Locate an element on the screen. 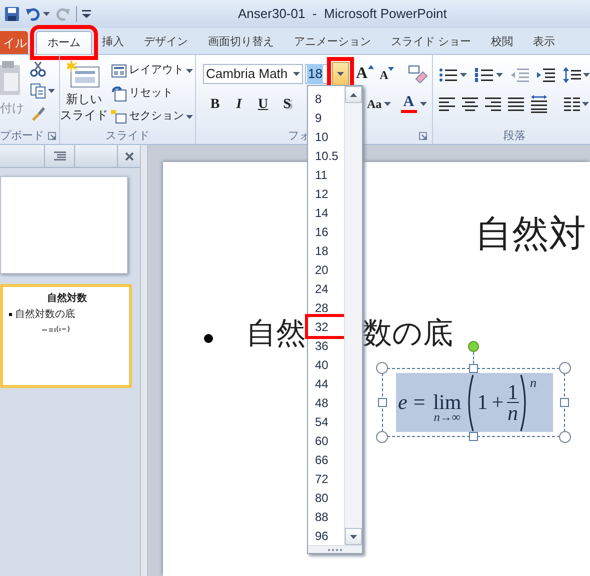  color-bar-icon is located at coordinates (408, 111).